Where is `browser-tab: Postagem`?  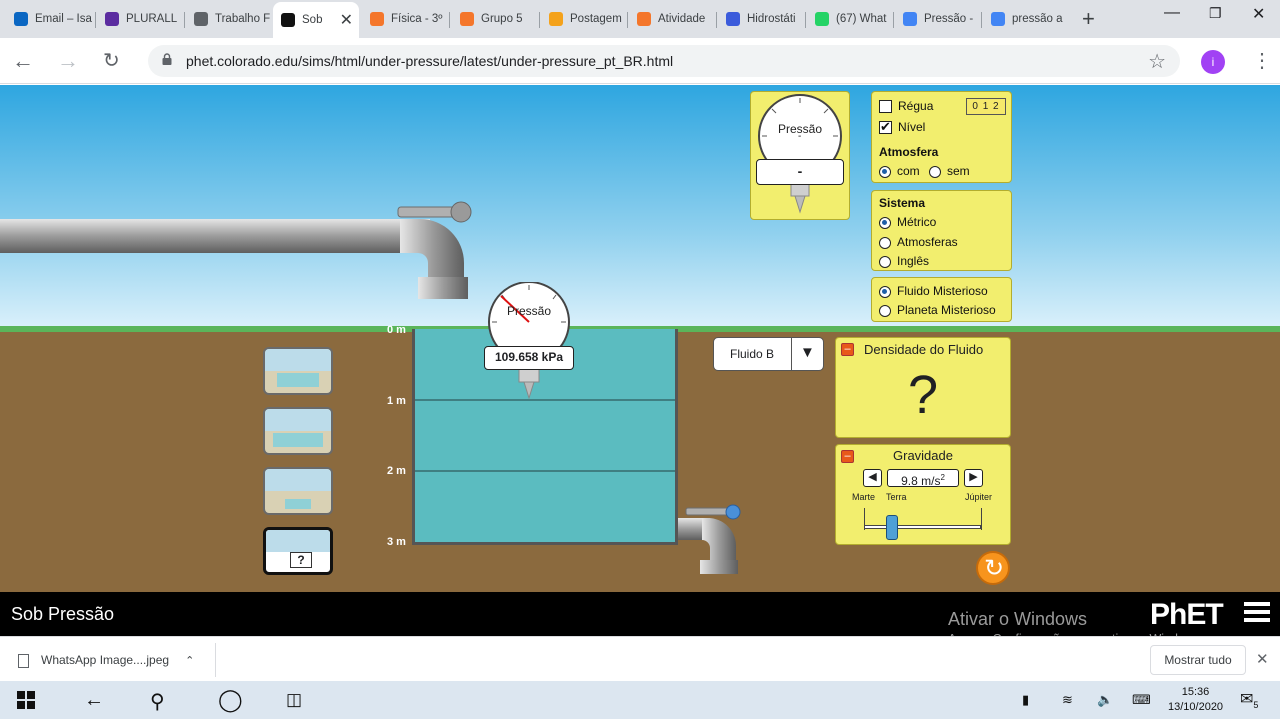 browser-tab: Postagem is located at coordinates (583, 19).